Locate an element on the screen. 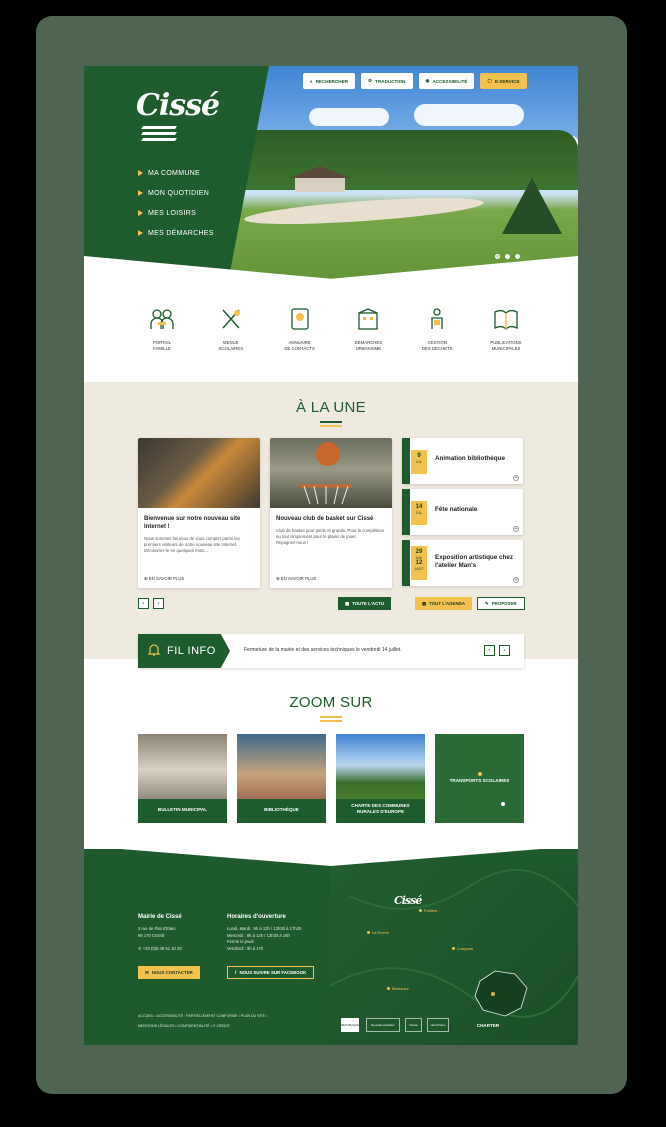 The height and width of the screenshot is (1127, 666). event-item: 9 JUIL Animation bibliothèque + is located at coordinates (462, 461).